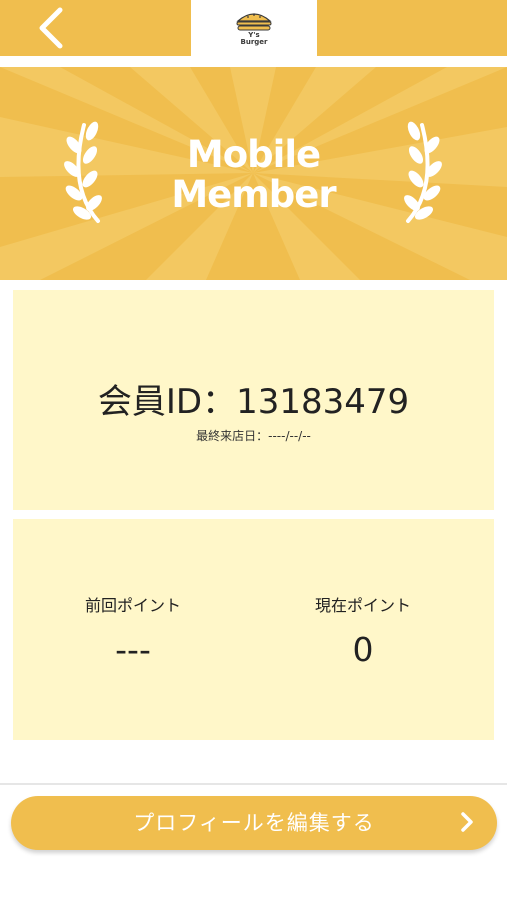 This screenshot has height=900, width=507. I want to click on last-visit-date: 最終来店日：----/--/--, so click(253, 436).